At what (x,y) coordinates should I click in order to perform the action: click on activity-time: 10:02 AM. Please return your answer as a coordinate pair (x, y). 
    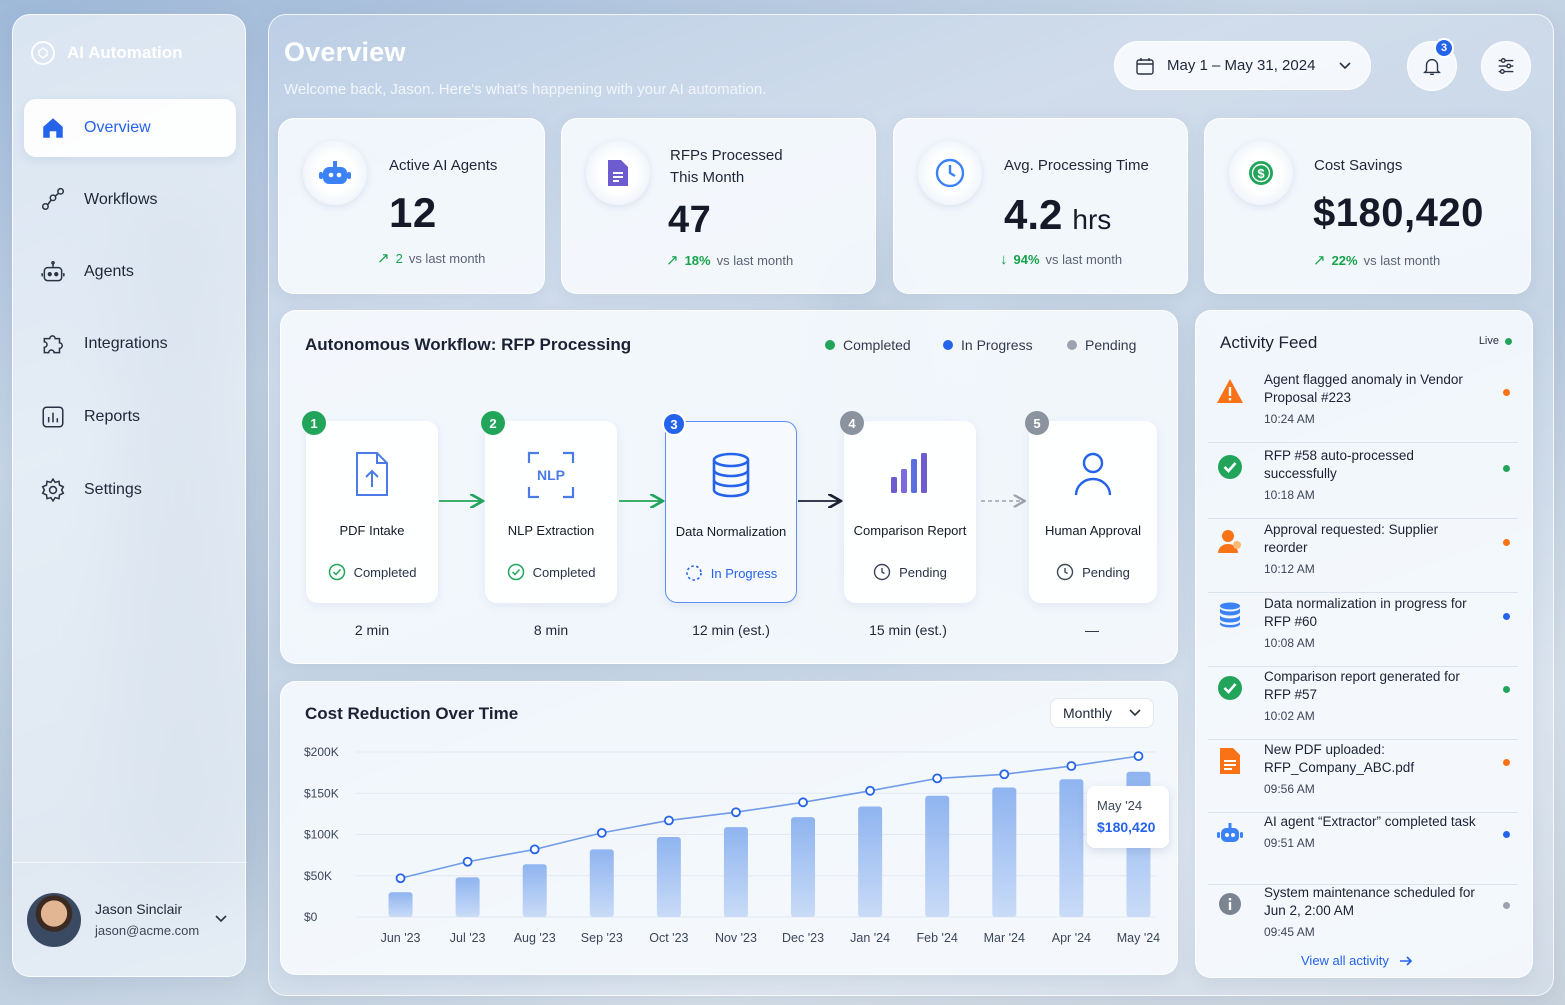
    Looking at the image, I should click on (1289, 716).